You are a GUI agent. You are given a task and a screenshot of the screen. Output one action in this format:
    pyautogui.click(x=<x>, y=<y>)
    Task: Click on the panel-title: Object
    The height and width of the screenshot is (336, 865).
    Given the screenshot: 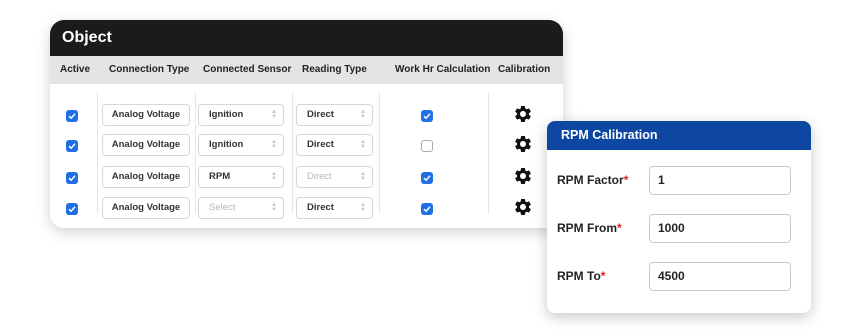 What is the action you would take?
    pyautogui.click(x=306, y=38)
    